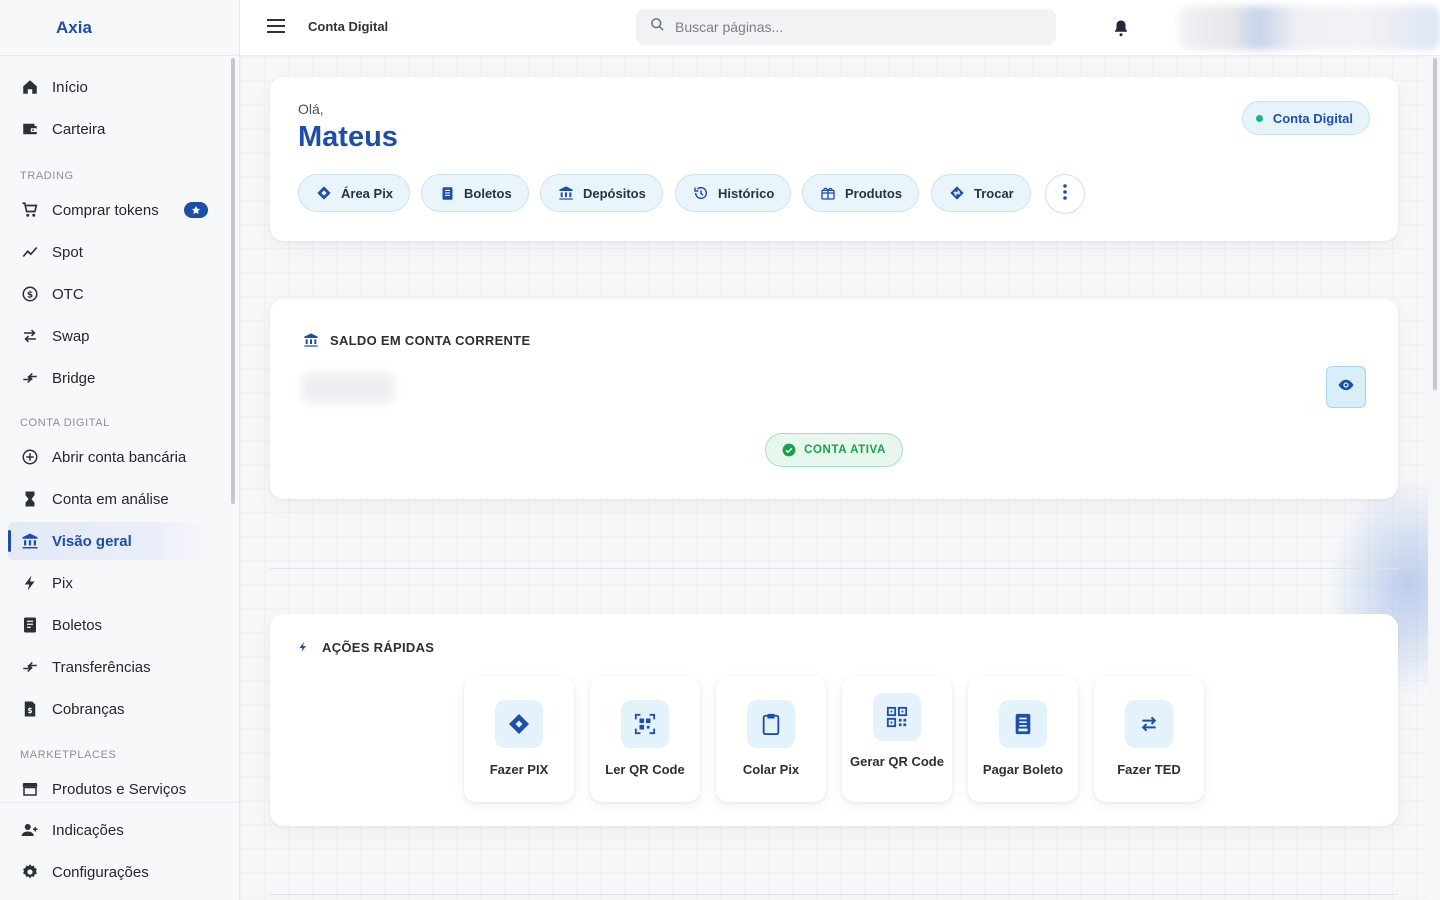  I want to click on sidebar-item-abrir-conta: Abrir conta bancária, so click(110, 457).